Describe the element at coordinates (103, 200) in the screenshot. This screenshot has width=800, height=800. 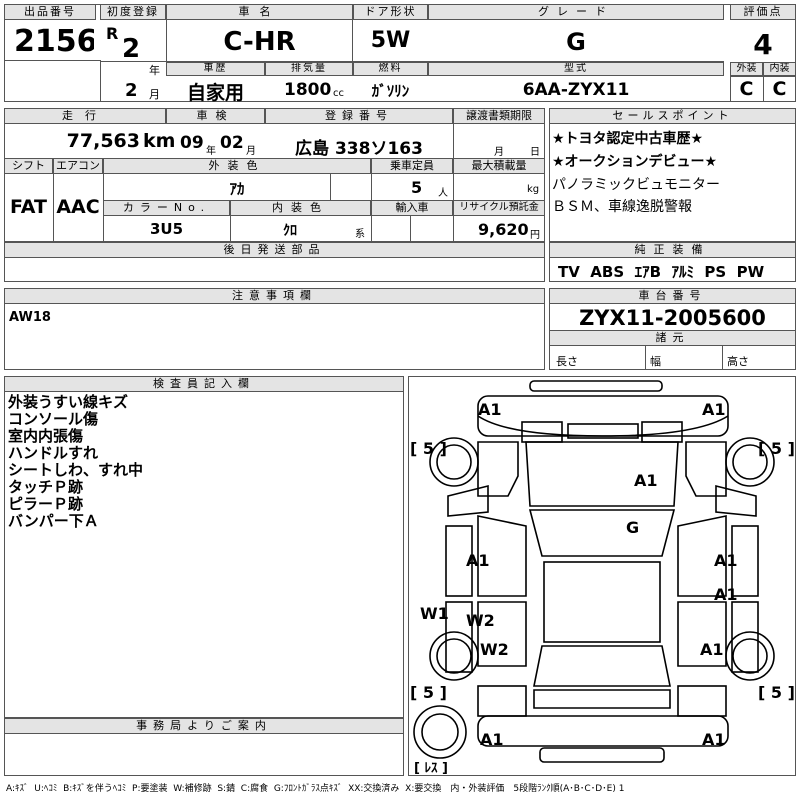
I see `row2-vline2` at that location.